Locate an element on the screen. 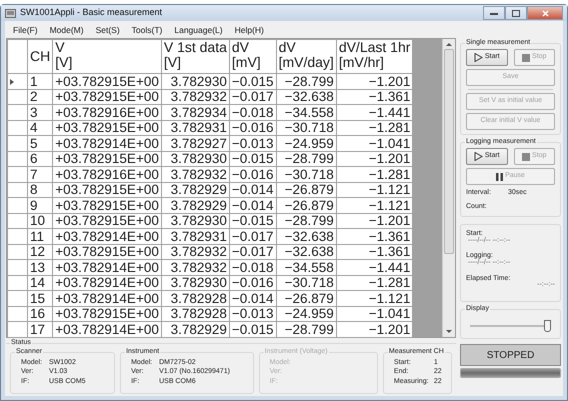  scroll-thumb is located at coordinates (449, 151).